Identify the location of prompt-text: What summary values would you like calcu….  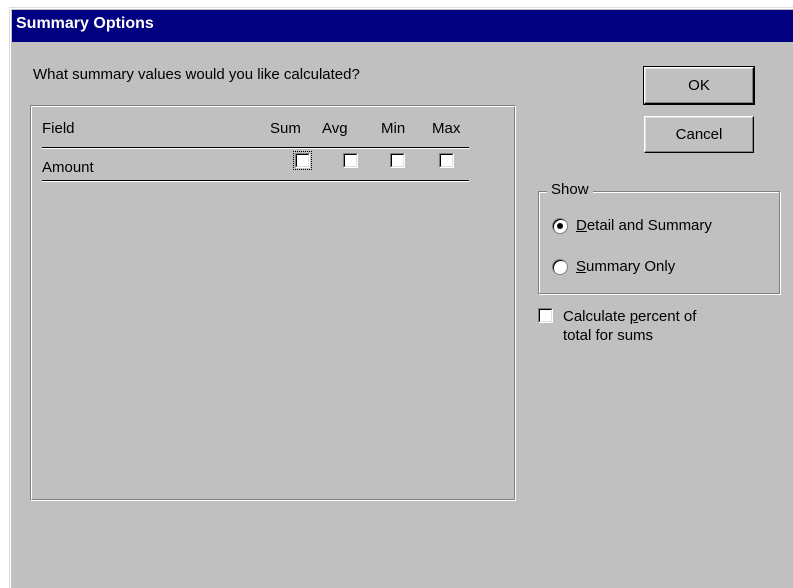
(196, 74).